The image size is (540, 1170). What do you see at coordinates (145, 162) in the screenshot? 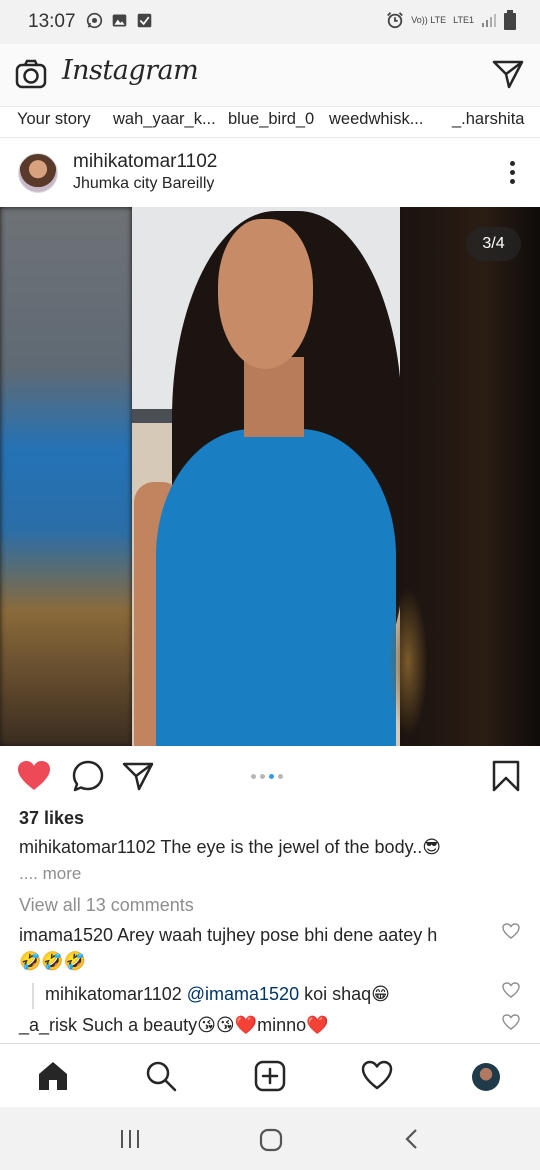
I see `post-username: mihikatomar1102` at bounding box center [145, 162].